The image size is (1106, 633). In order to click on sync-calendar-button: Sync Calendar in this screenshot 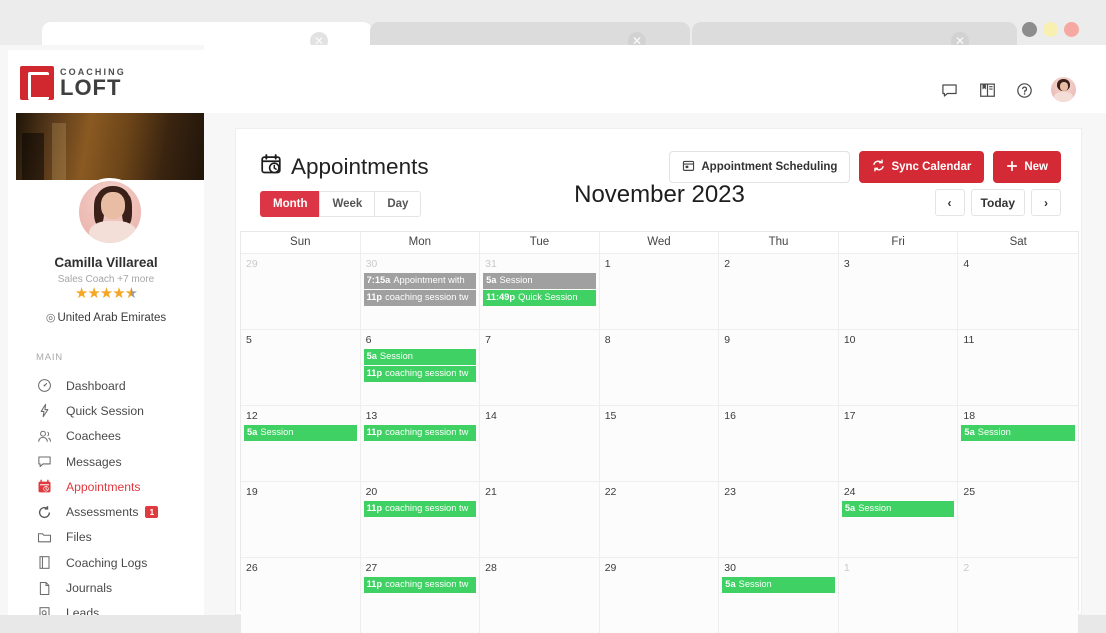, I will do `click(922, 167)`.